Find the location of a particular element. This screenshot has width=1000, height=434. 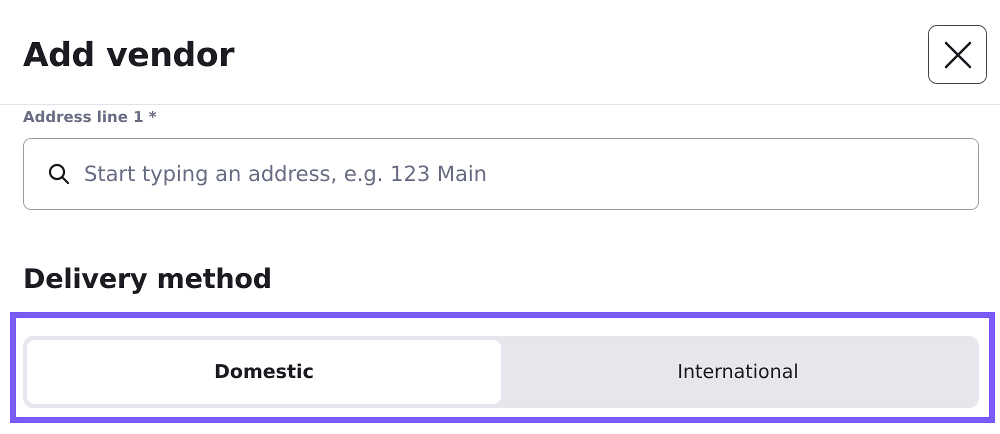

dialog-title: Add vendor is located at coordinates (128, 54).